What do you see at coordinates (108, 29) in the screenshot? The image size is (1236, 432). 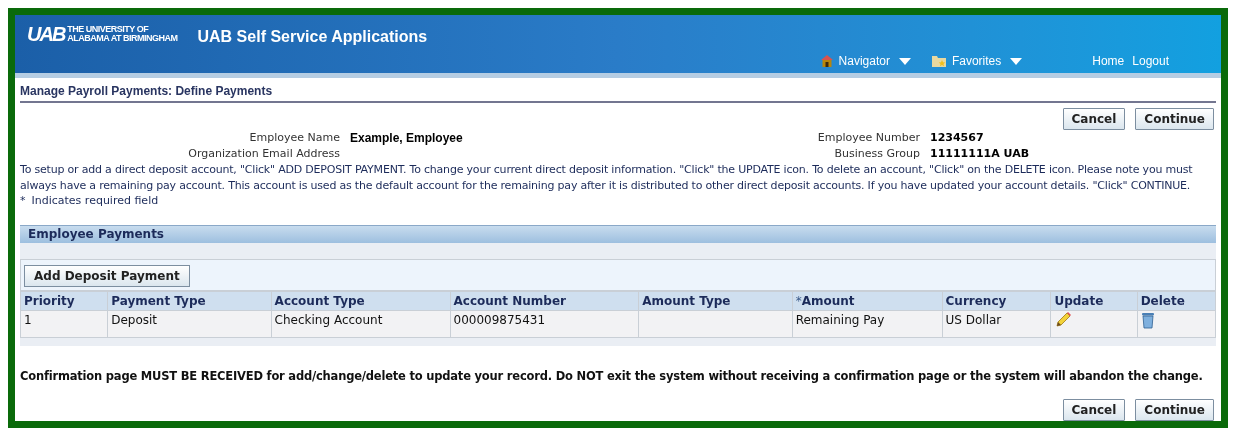 I see `logo-text: THE UNIVERSITY OF` at bounding box center [108, 29].